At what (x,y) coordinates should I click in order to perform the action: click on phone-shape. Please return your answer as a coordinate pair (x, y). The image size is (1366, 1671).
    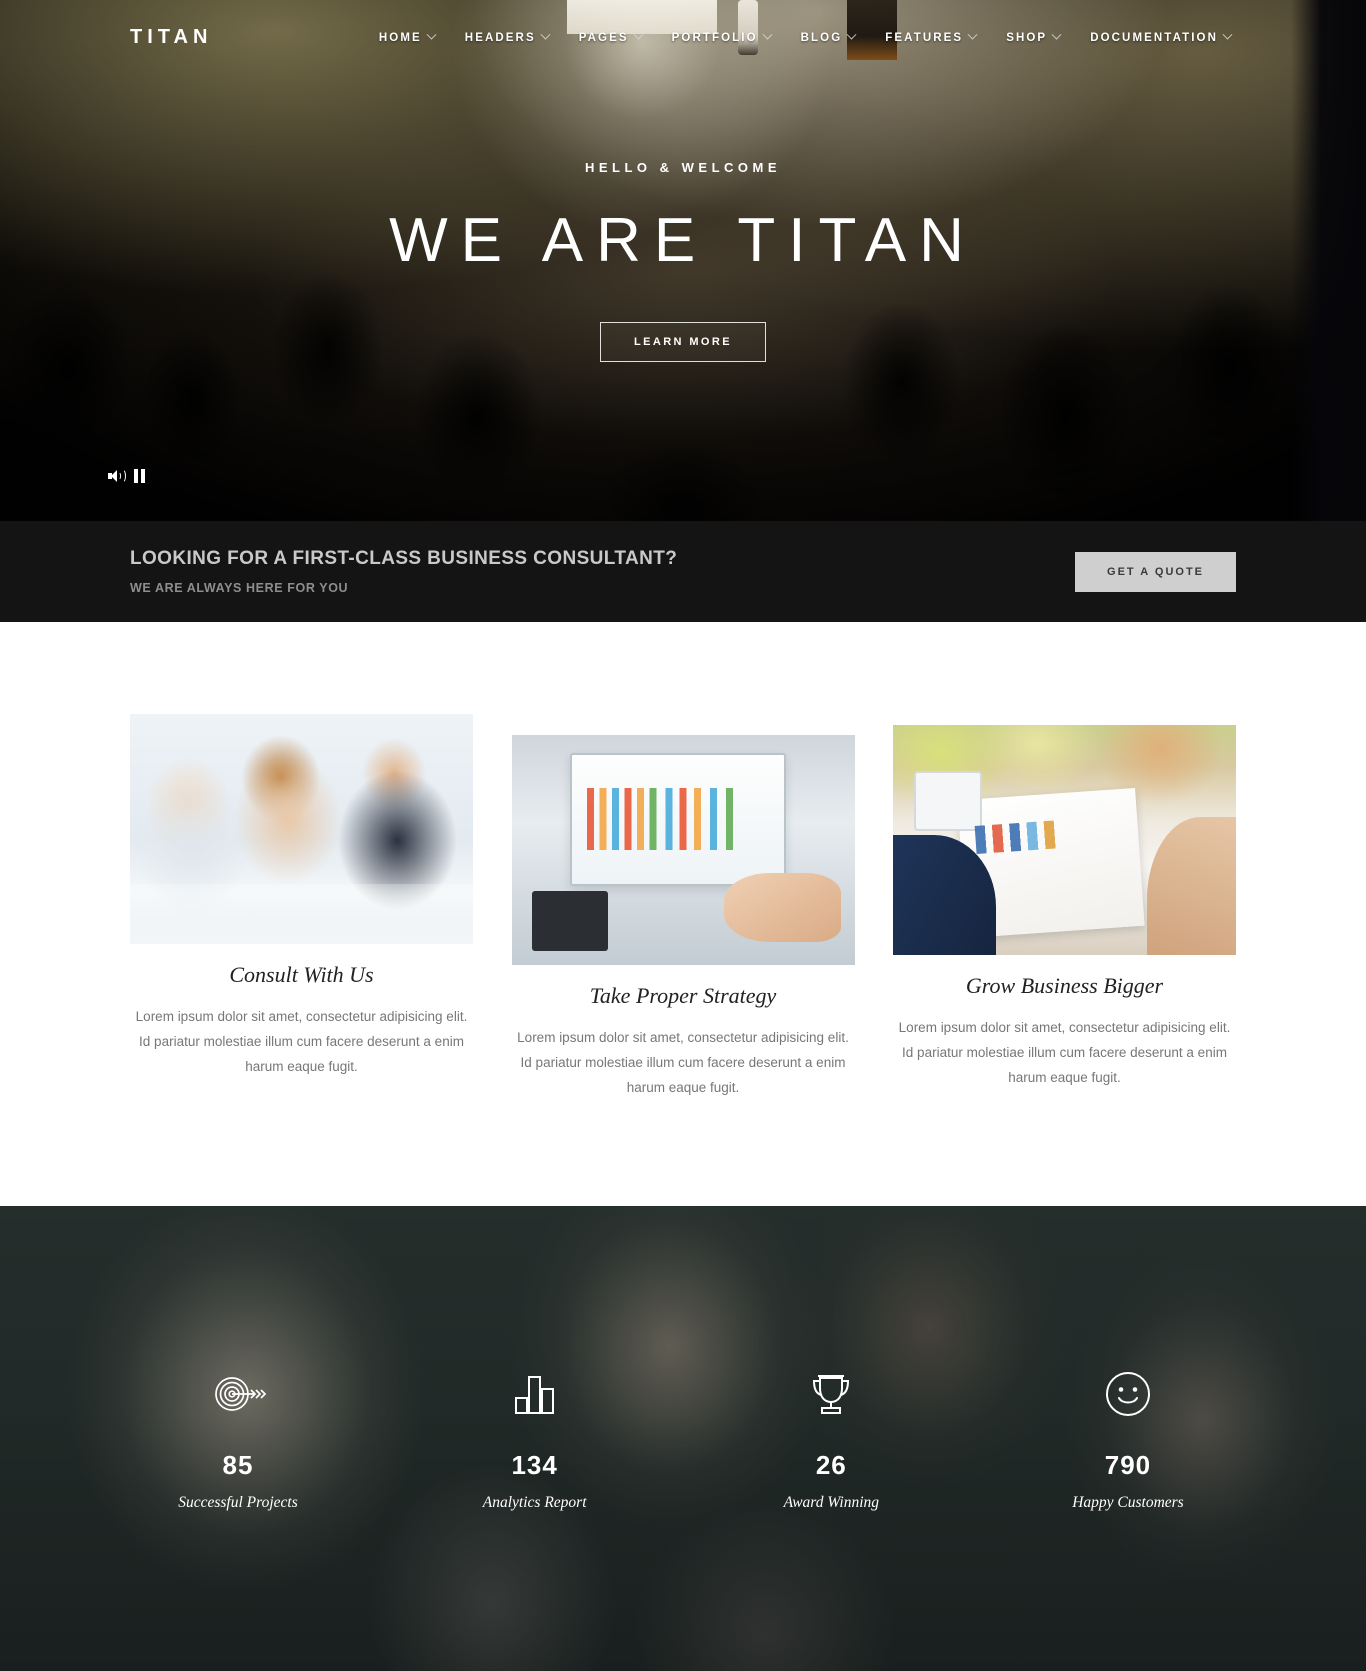
    Looking at the image, I should click on (948, 801).